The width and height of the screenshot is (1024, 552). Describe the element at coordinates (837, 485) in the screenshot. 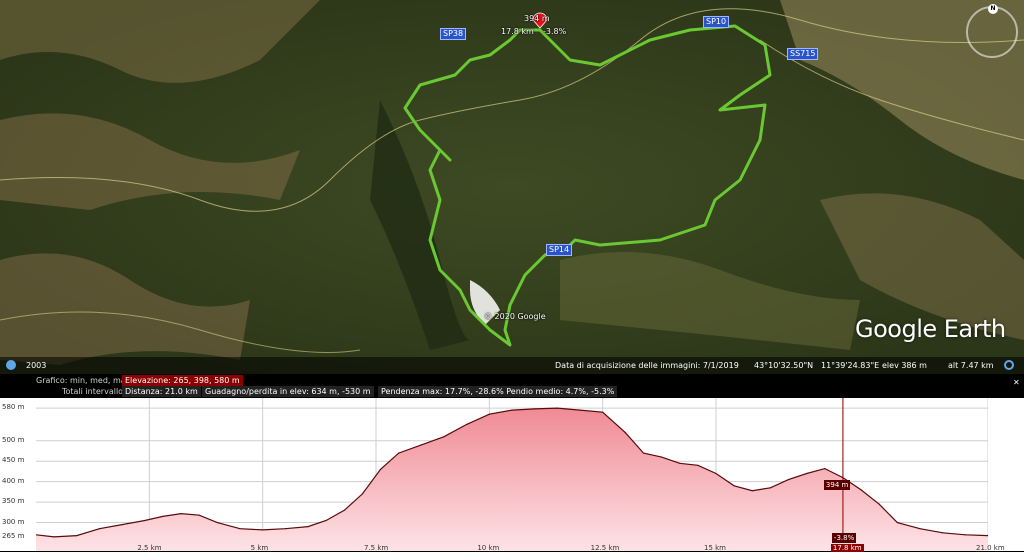

I see `cursor-elevation-label: 394 m` at that location.